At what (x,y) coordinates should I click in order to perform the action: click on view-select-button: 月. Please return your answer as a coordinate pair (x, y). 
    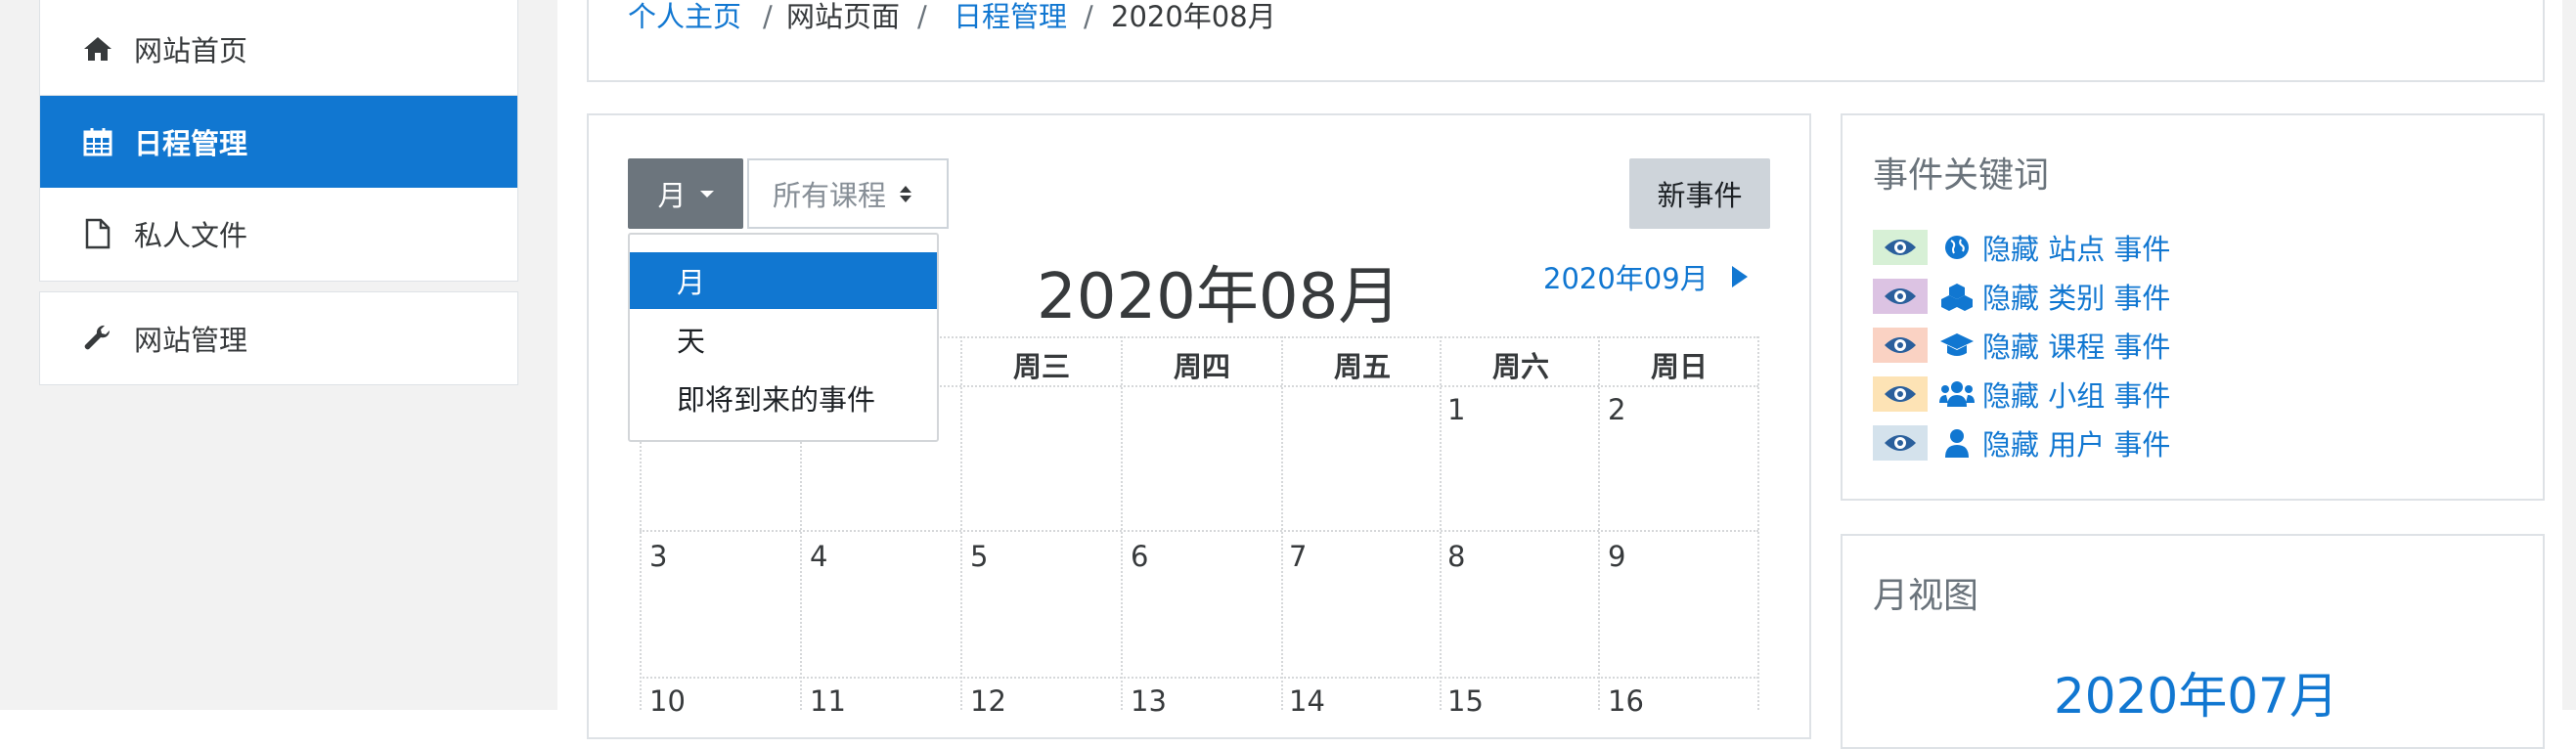
    Looking at the image, I should click on (685, 193).